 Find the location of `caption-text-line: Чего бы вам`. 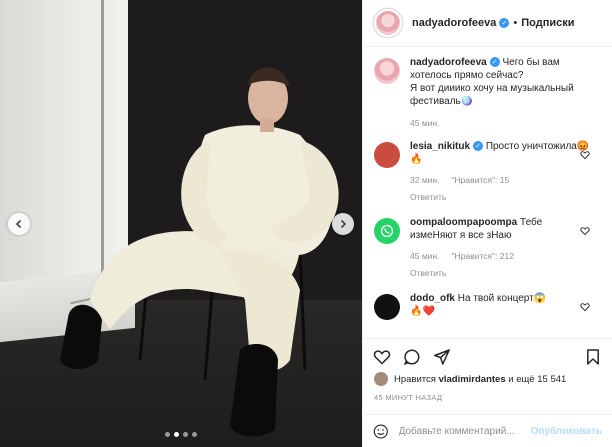

caption-text-line: Чего бы вам is located at coordinates (531, 62).